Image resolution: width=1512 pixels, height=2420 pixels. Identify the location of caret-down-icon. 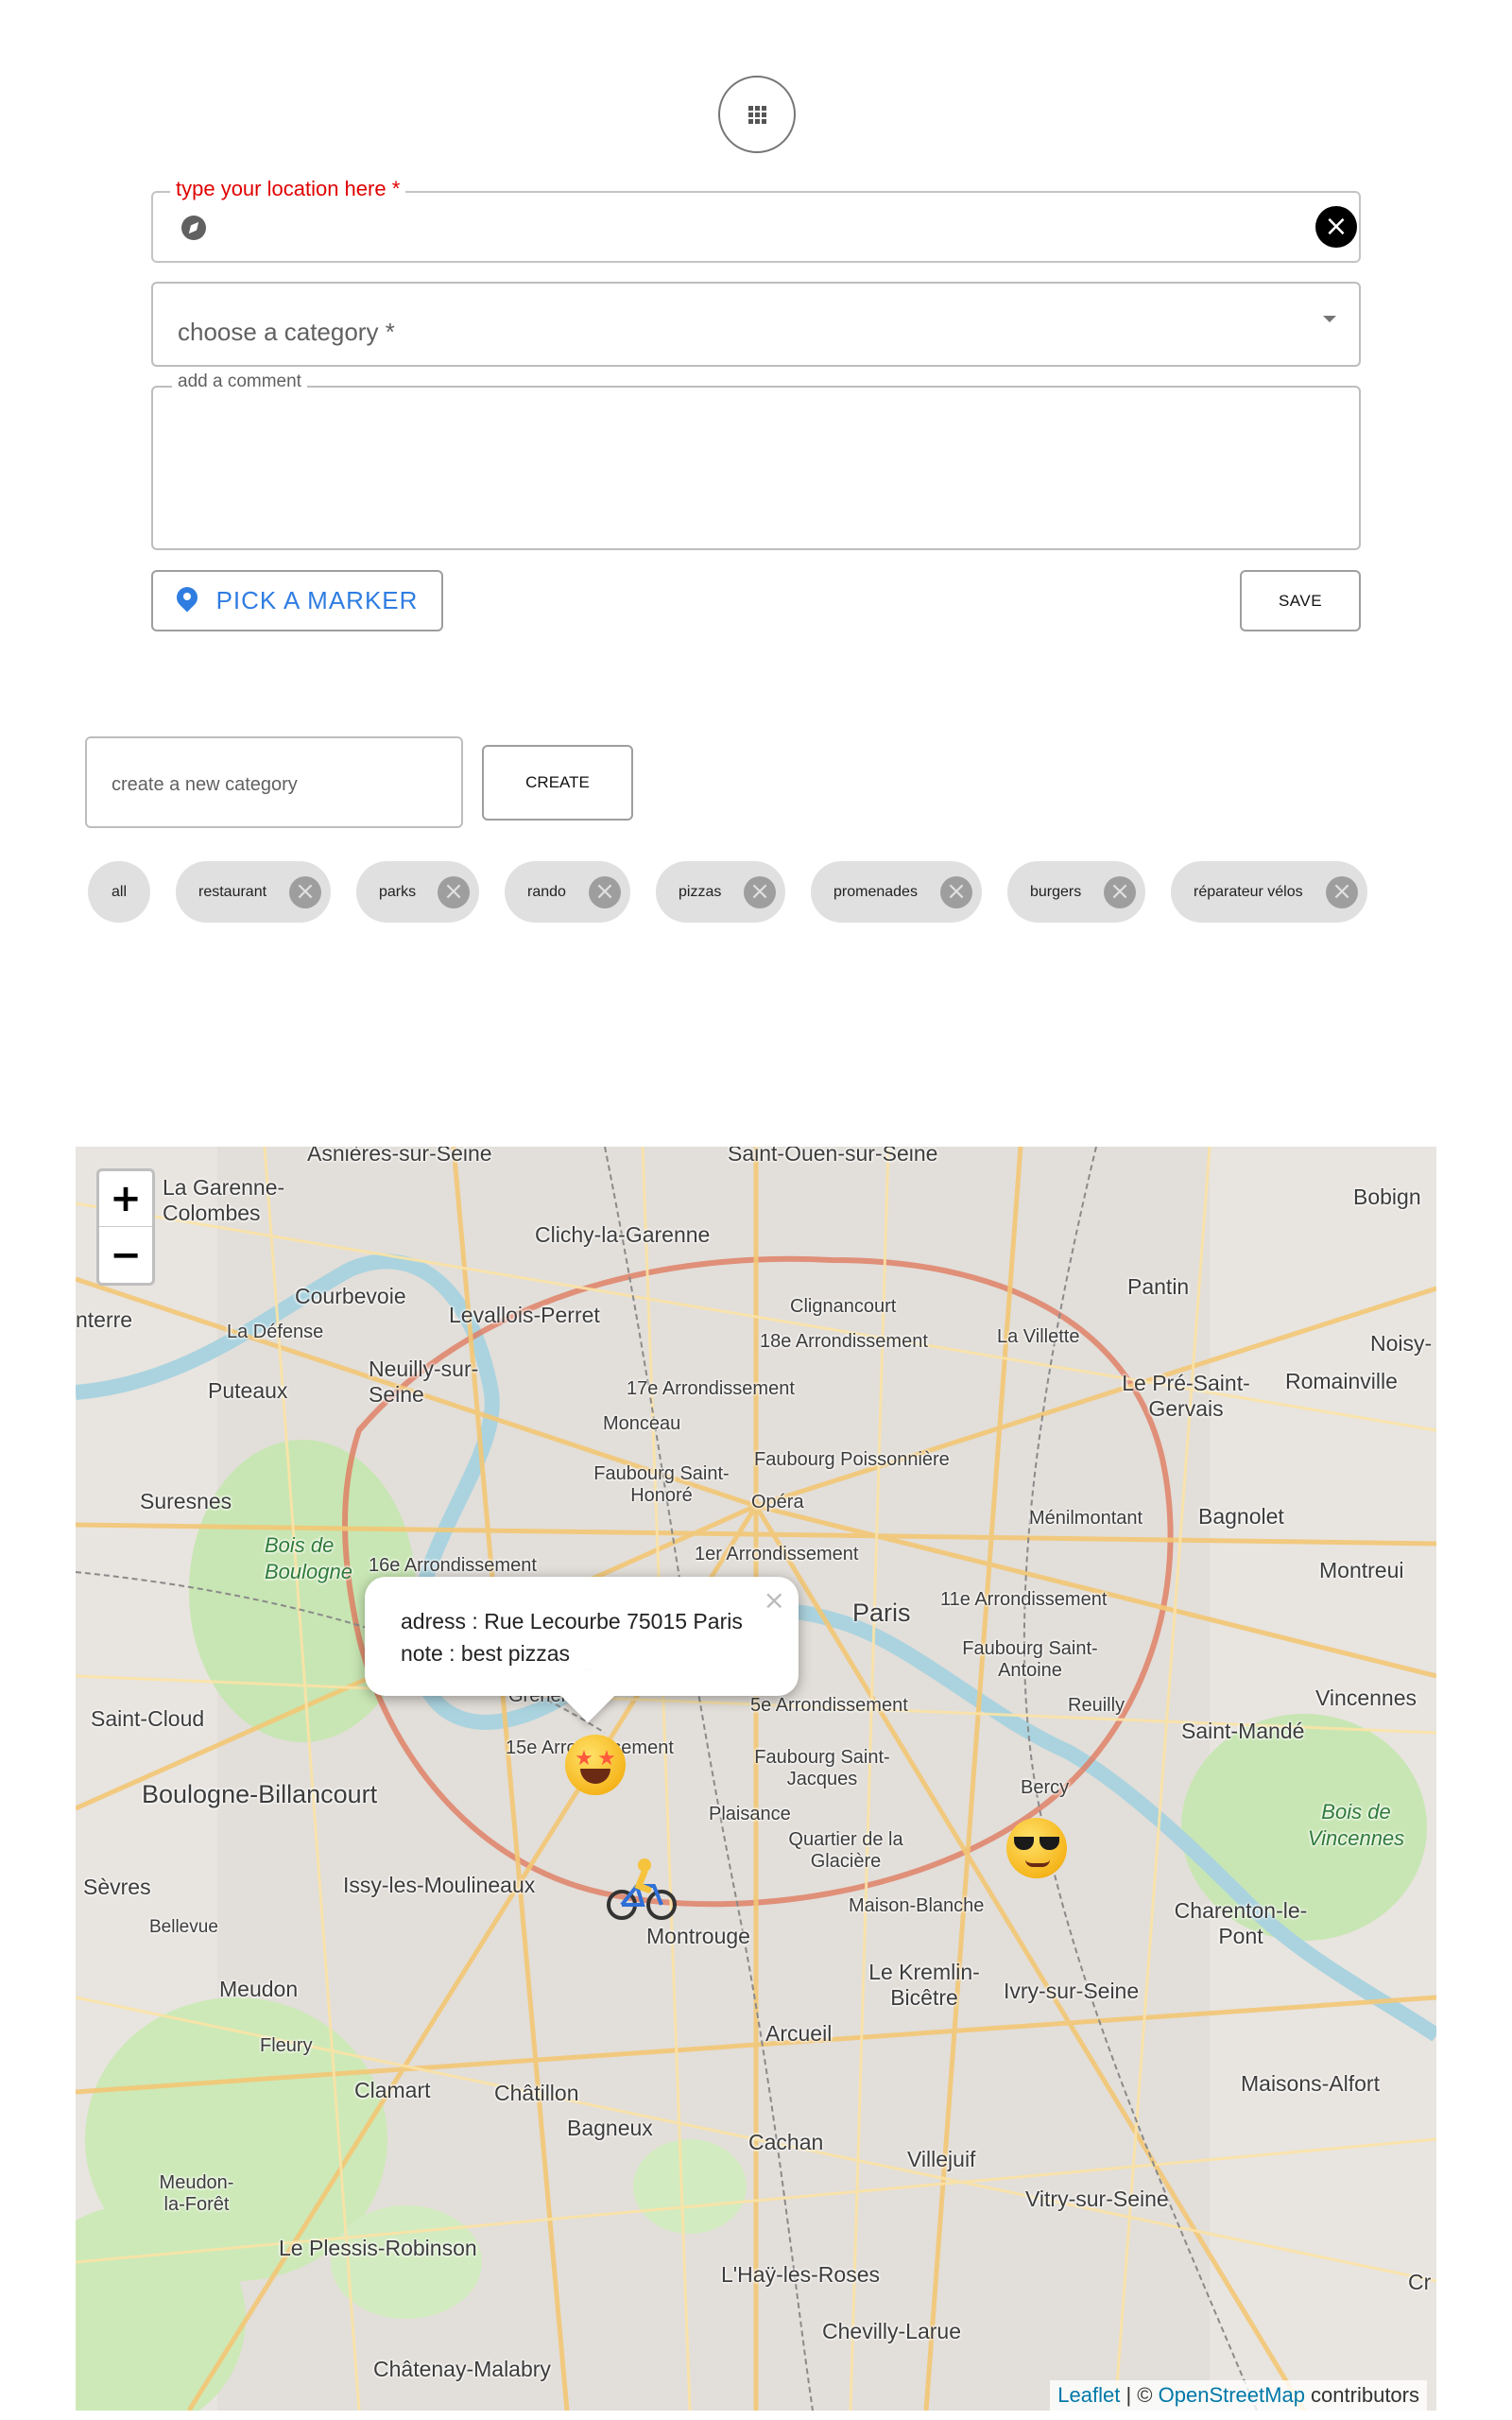
(1329, 319).